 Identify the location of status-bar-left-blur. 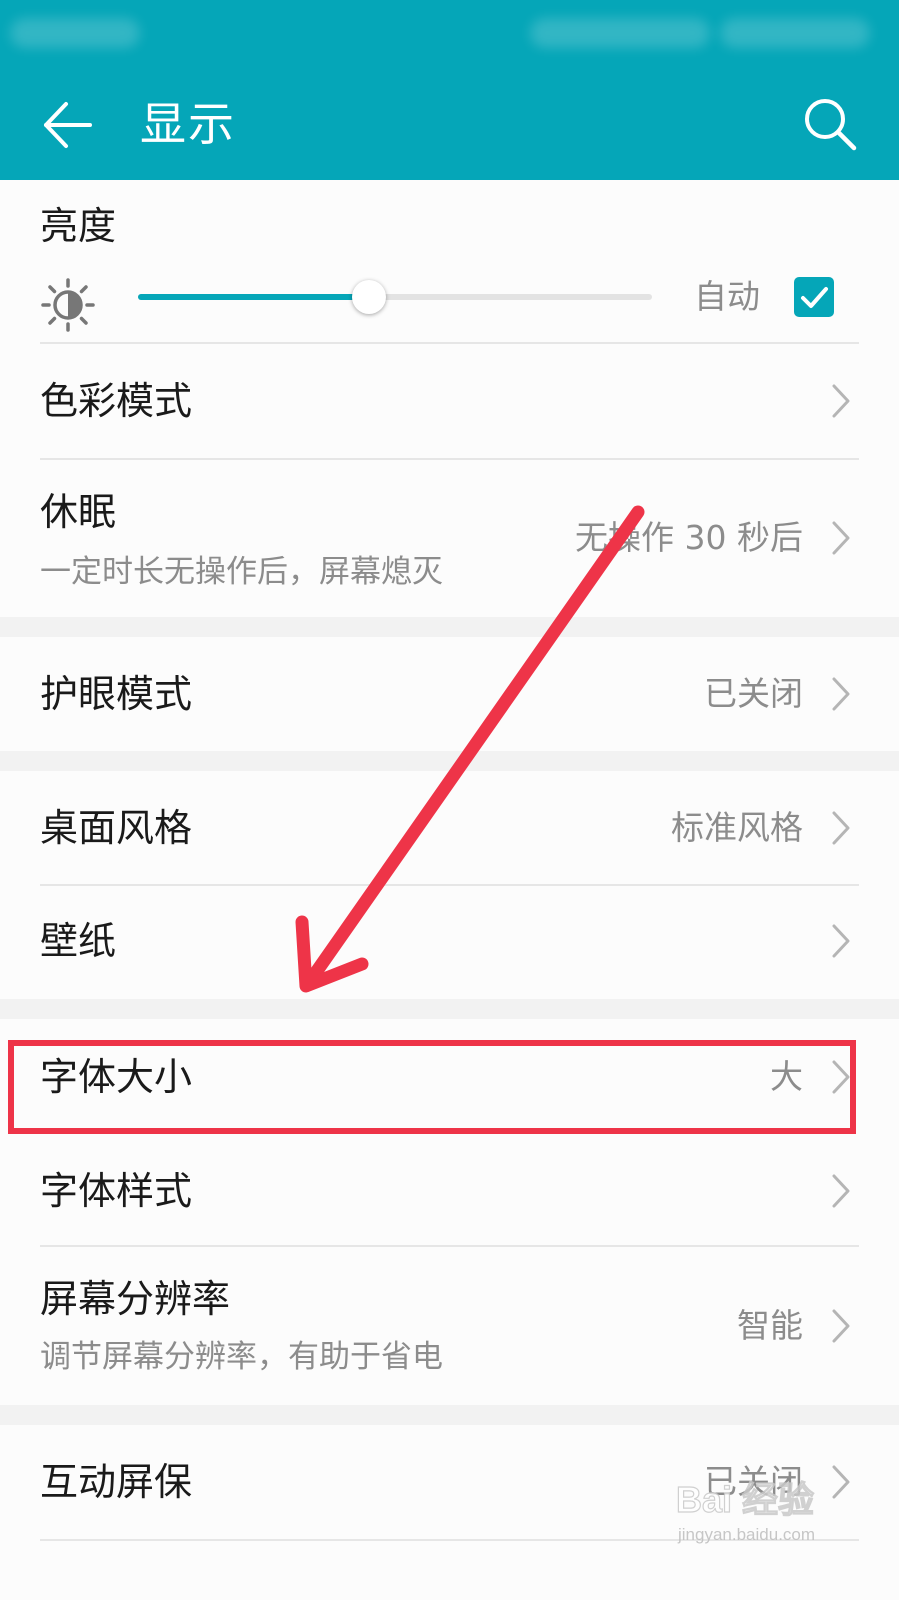
(75, 33).